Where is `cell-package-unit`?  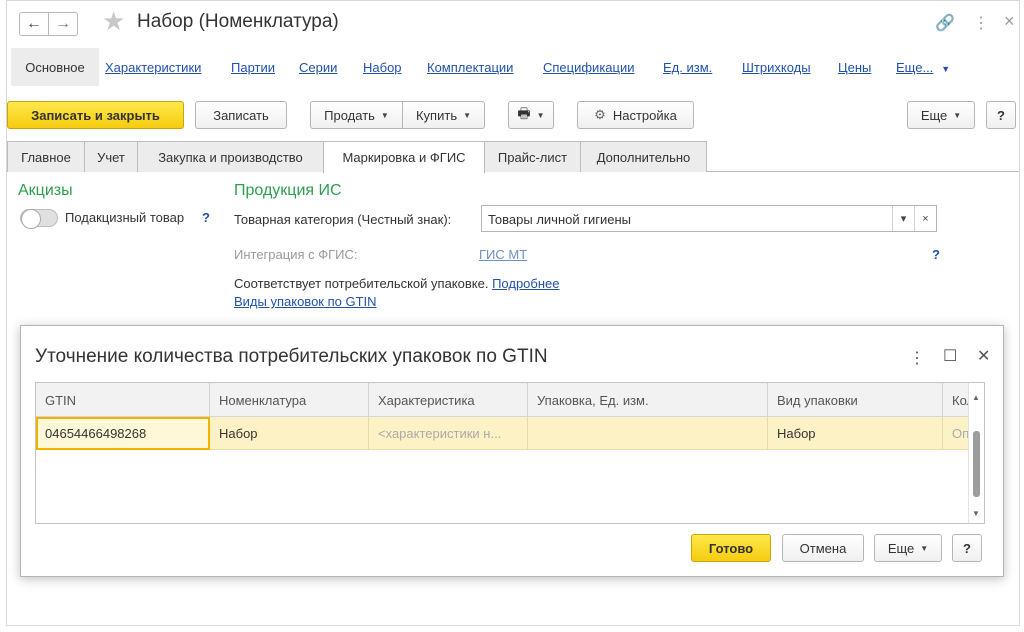 cell-package-unit is located at coordinates (648, 433).